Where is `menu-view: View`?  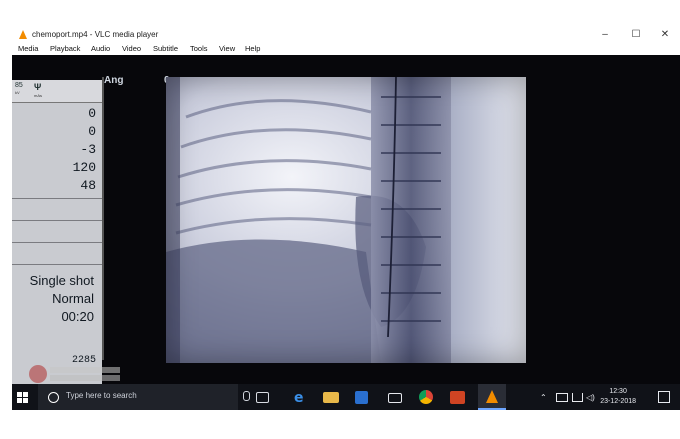 menu-view: View is located at coordinates (227, 49).